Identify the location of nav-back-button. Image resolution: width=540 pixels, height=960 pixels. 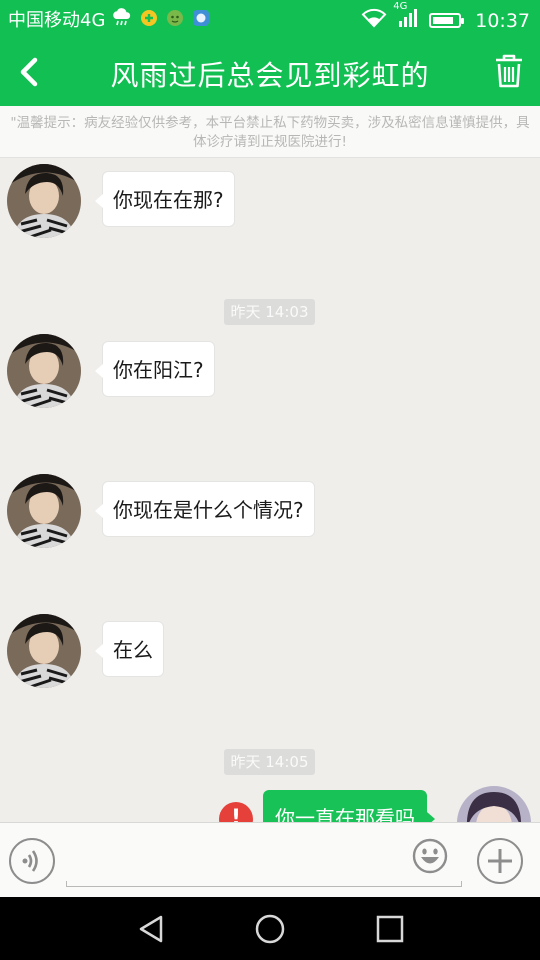
(152, 929).